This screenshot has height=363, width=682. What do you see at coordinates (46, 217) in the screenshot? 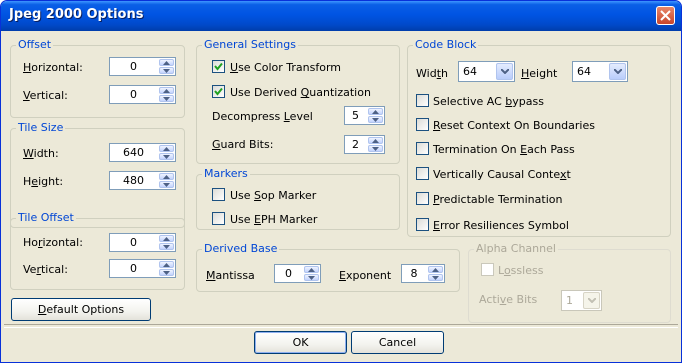
I see `tile-offset-group-title: Tile Offset` at bounding box center [46, 217].